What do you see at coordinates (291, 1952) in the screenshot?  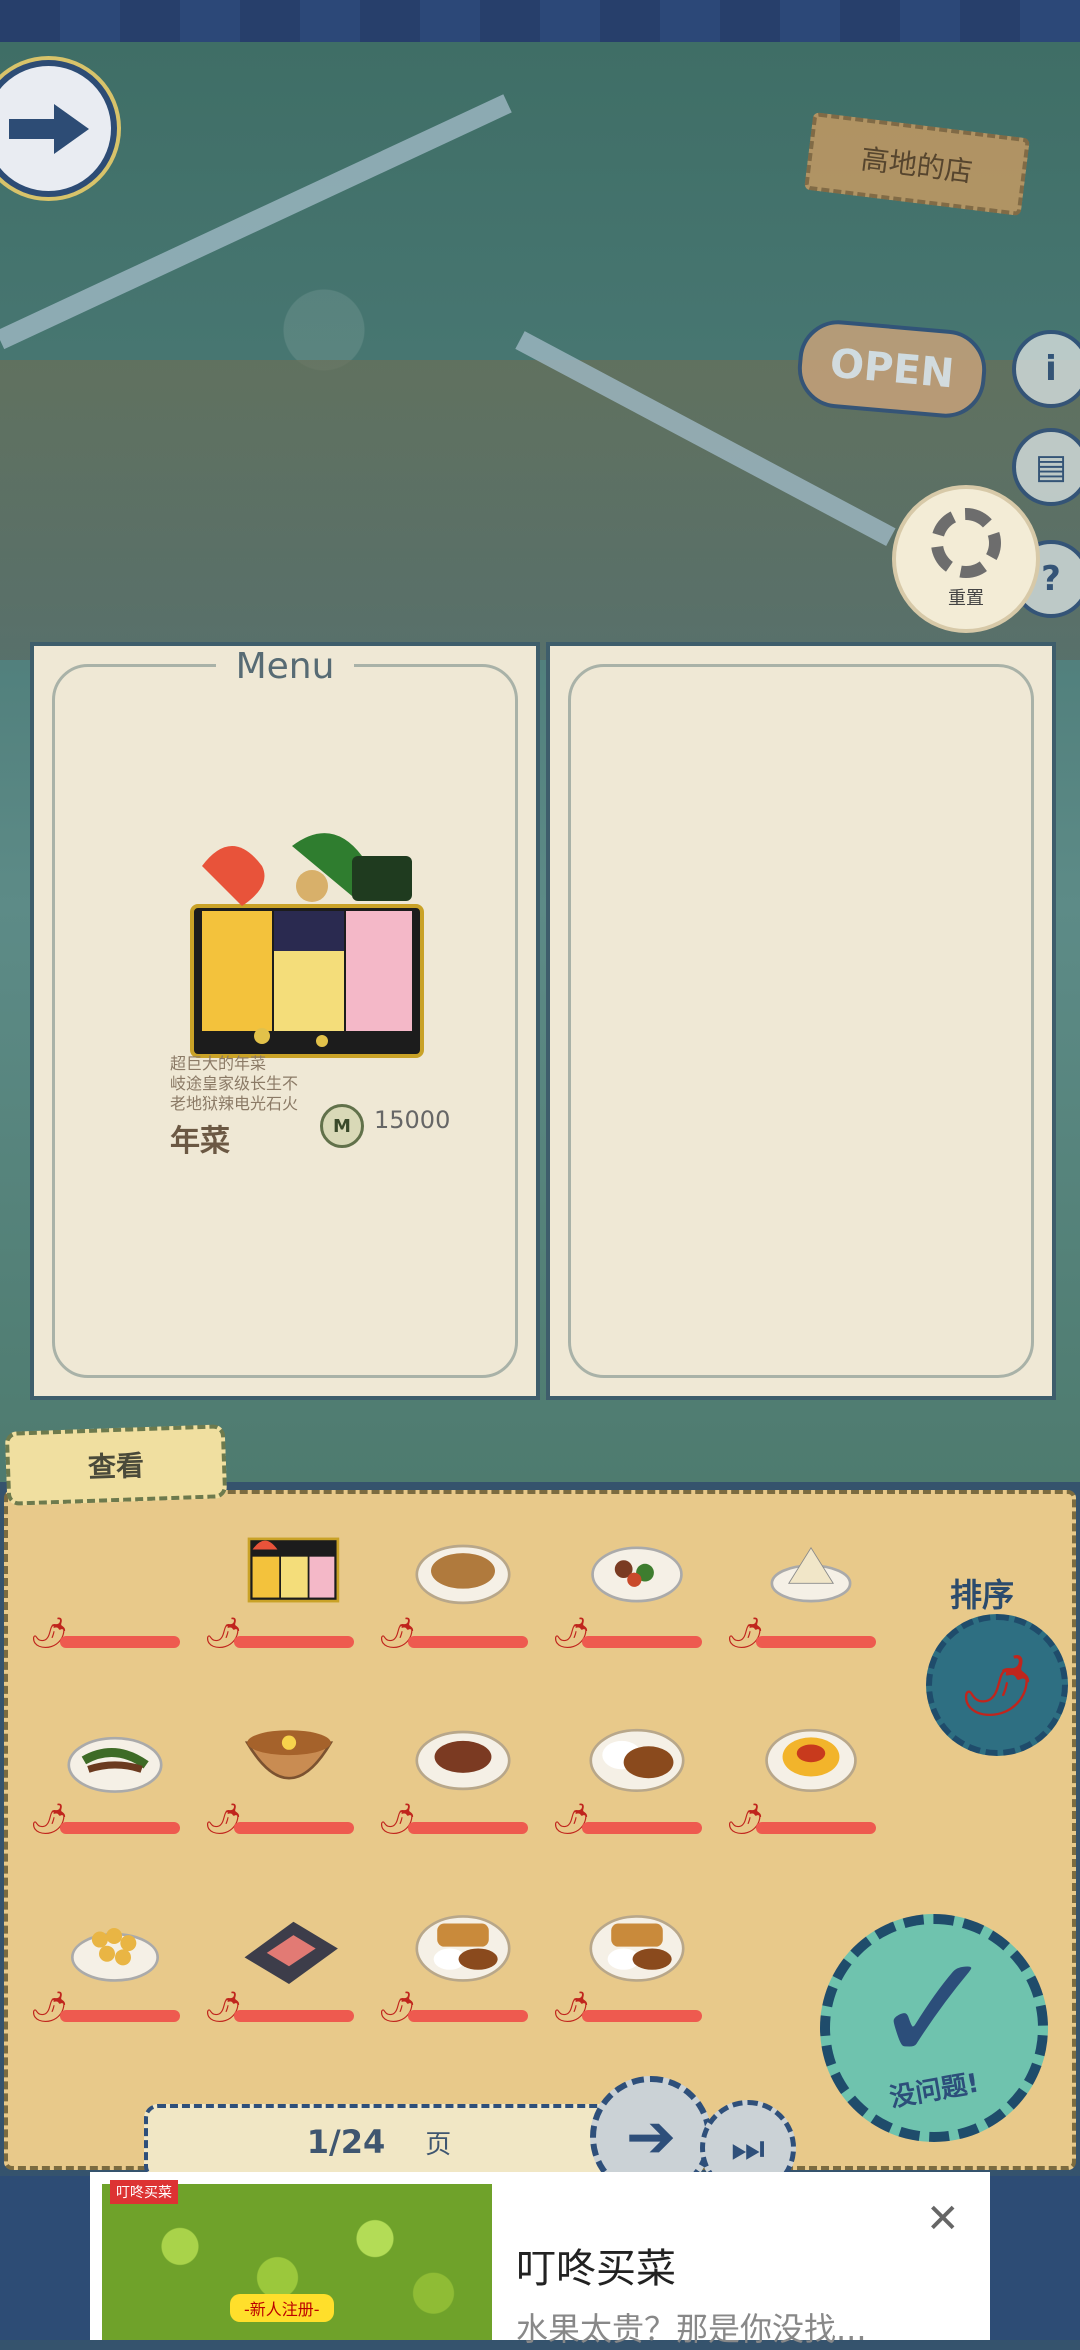 I see `sashimi-icon` at bounding box center [291, 1952].